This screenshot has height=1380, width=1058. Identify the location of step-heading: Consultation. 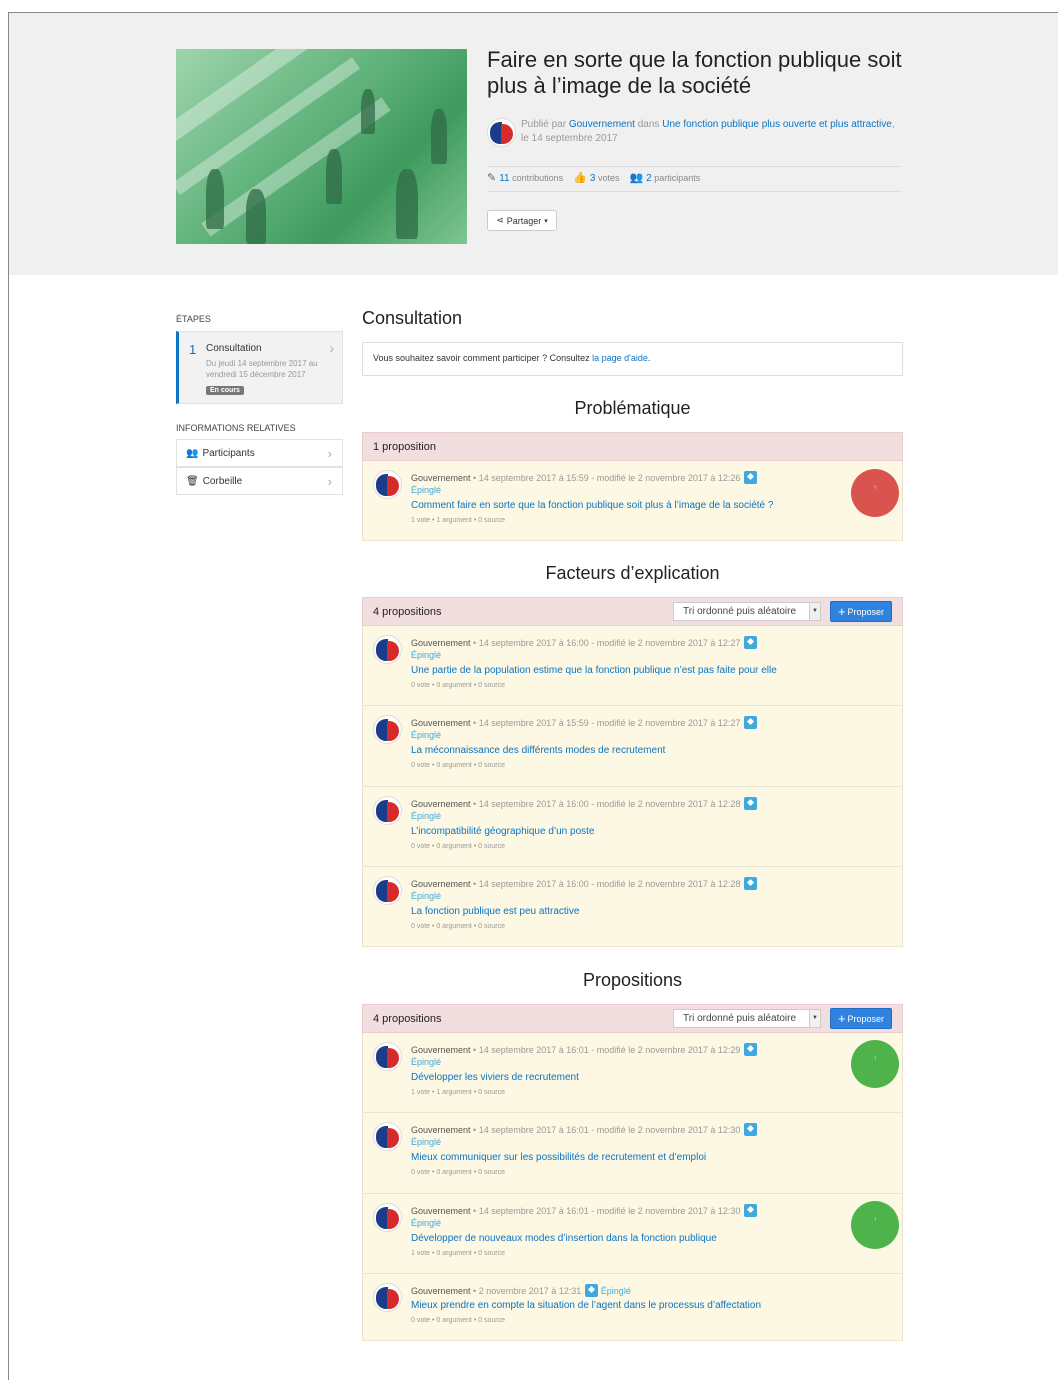
(412, 318).